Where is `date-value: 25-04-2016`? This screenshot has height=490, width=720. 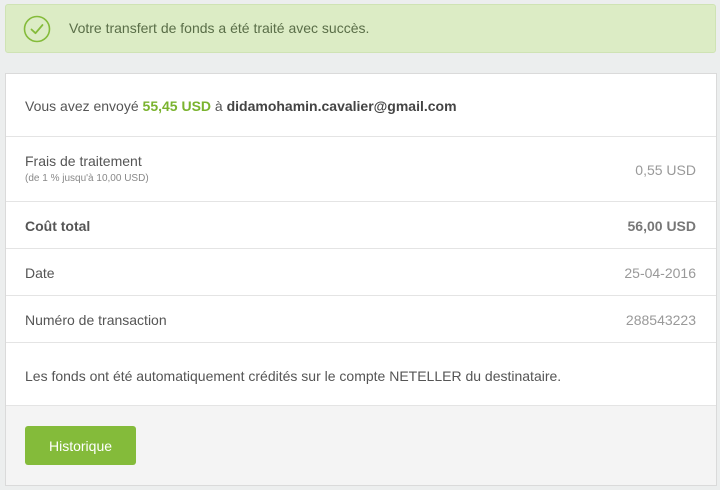
date-value: 25-04-2016 is located at coordinates (660, 273).